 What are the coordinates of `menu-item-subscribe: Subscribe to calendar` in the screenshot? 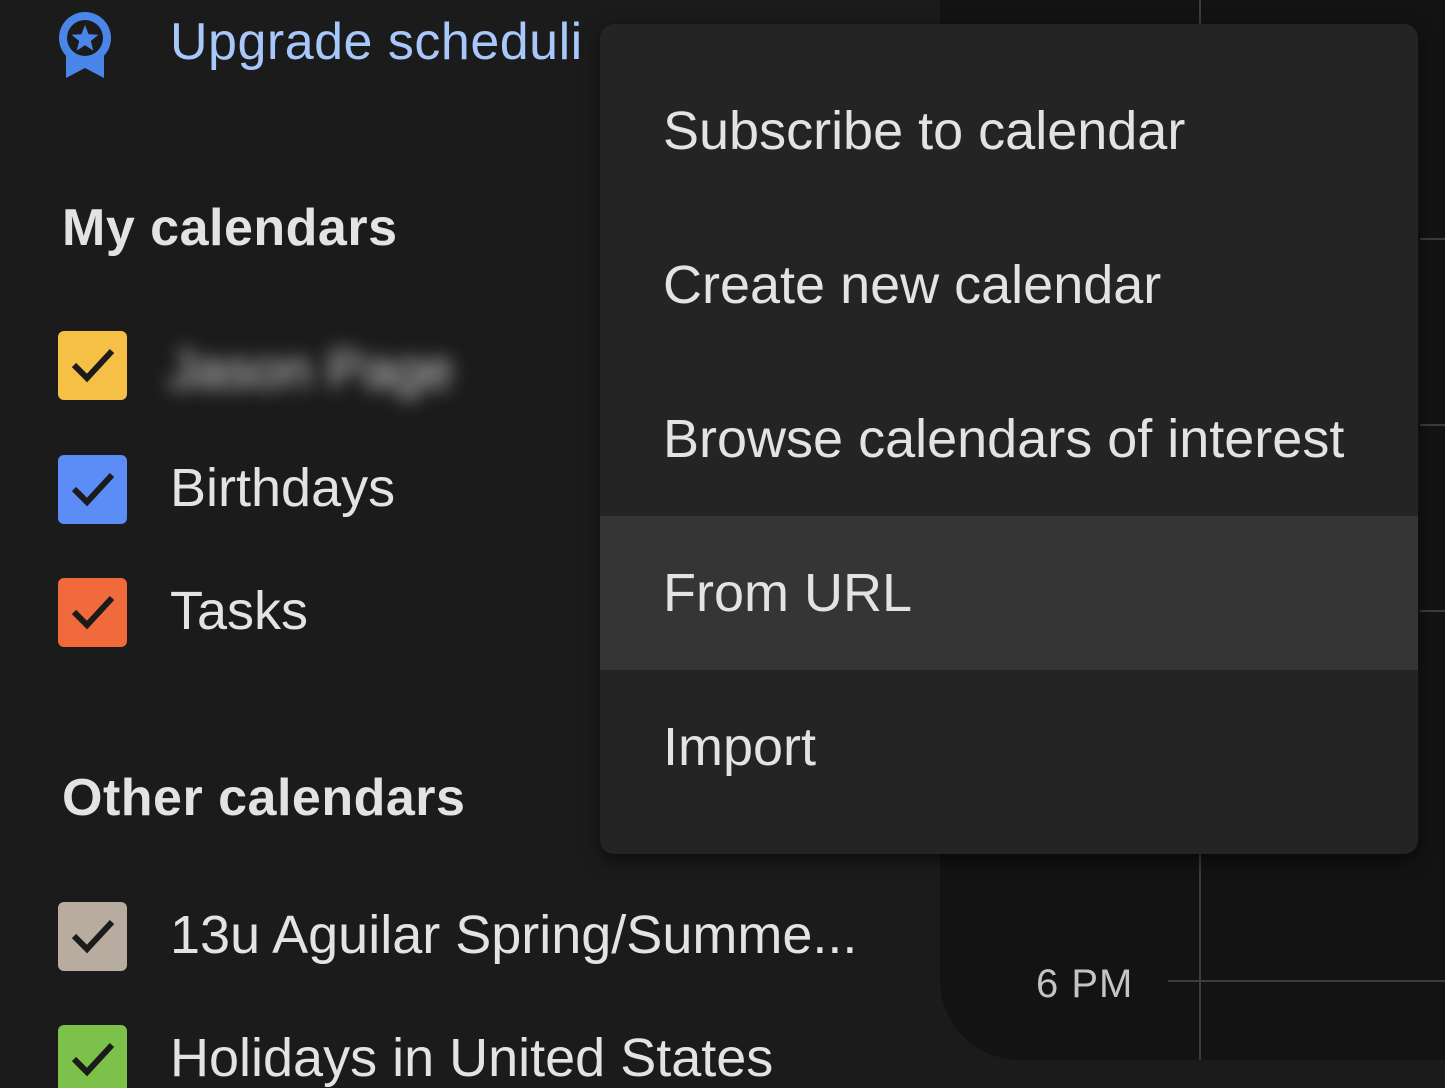 It's located at (1009, 131).